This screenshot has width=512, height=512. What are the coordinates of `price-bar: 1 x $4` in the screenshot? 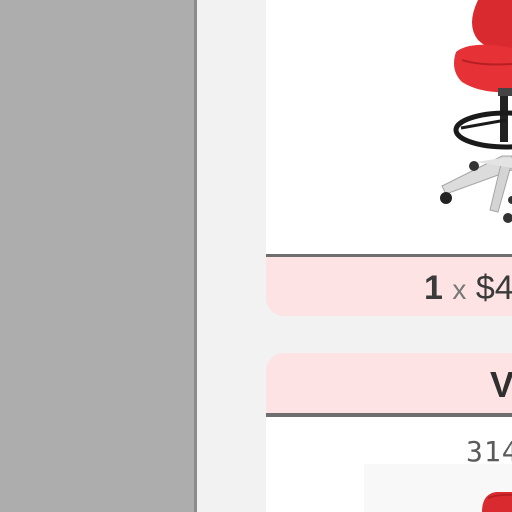 It's located at (389, 286).